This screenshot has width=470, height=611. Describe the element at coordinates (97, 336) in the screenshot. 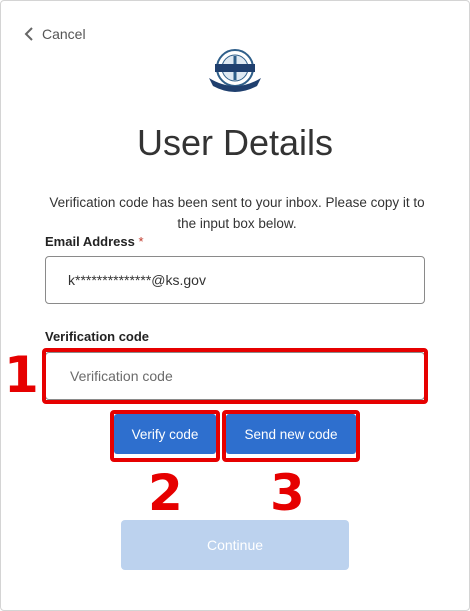

I see `verification-code-label: Verification code` at that location.